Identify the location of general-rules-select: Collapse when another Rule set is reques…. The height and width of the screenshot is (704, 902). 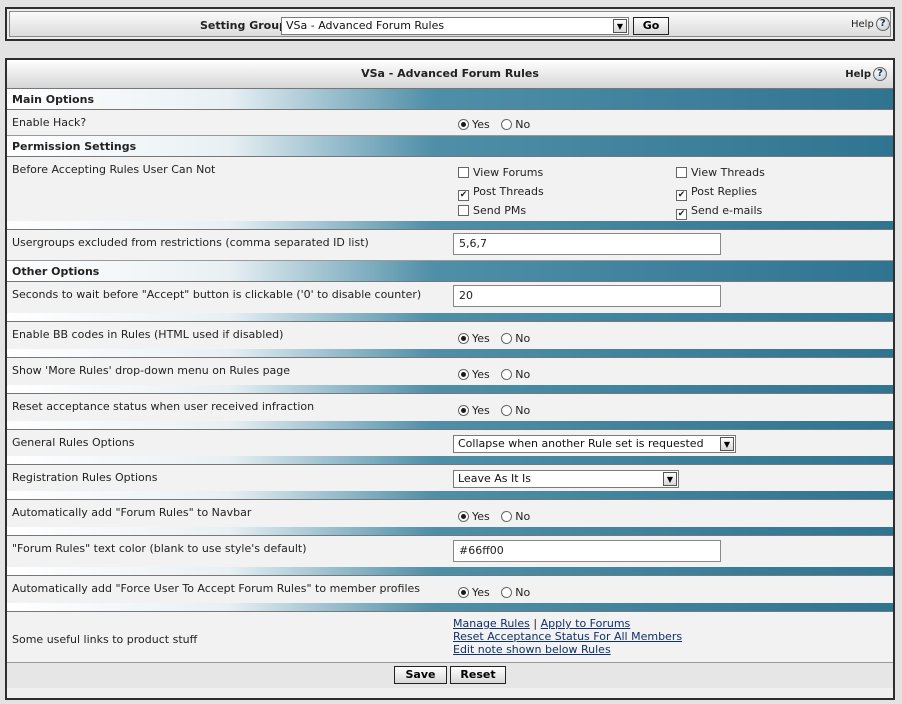
(594, 444).